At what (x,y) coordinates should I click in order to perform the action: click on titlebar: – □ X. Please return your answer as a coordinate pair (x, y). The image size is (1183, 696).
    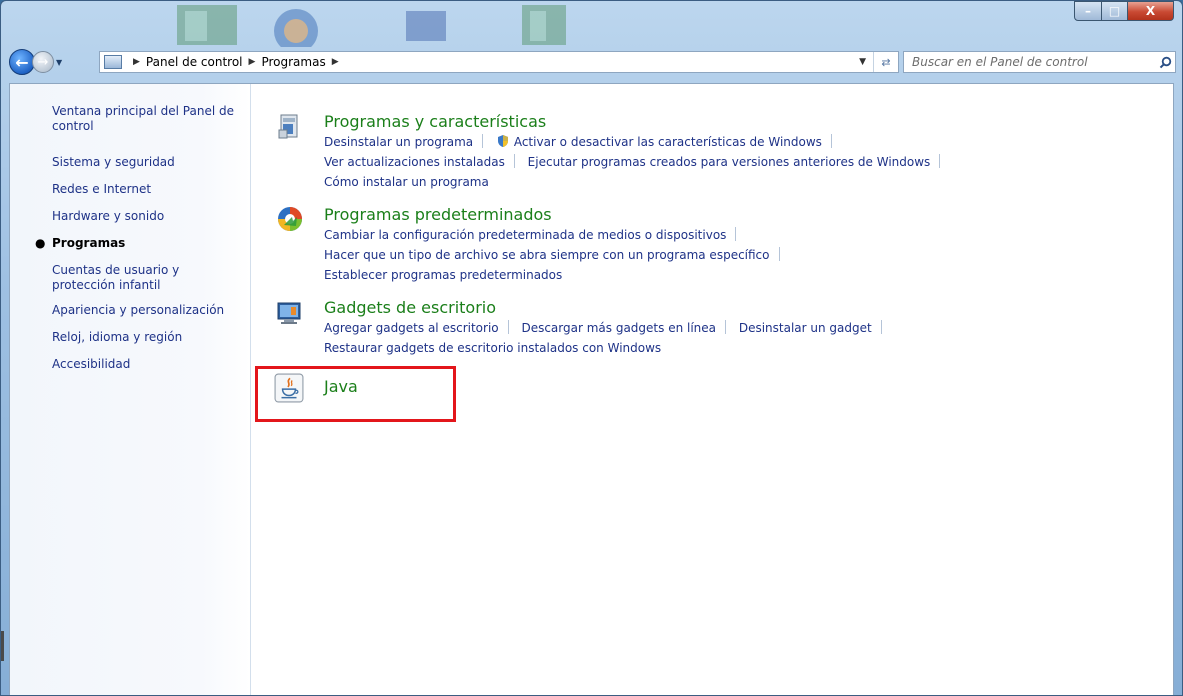
    Looking at the image, I should click on (591, 24).